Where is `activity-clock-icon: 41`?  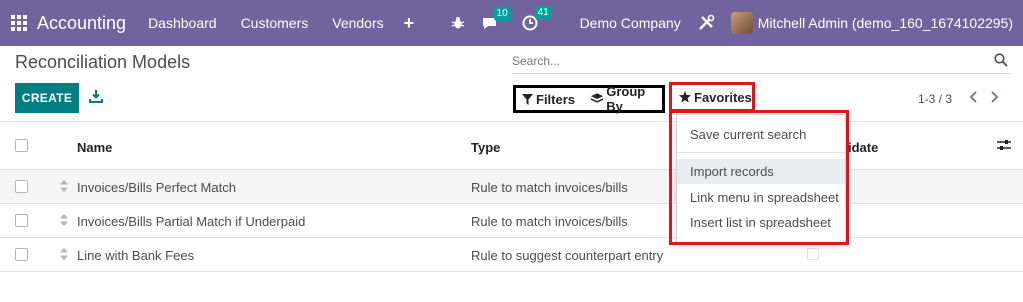 activity-clock-icon: 41 is located at coordinates (537, 18).